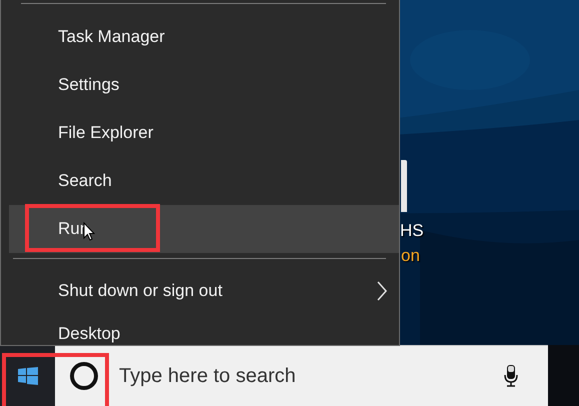 Image resolution: width=579 pixels, height=406 pixels. I want to click on icon-label: on, so click(410, 256).